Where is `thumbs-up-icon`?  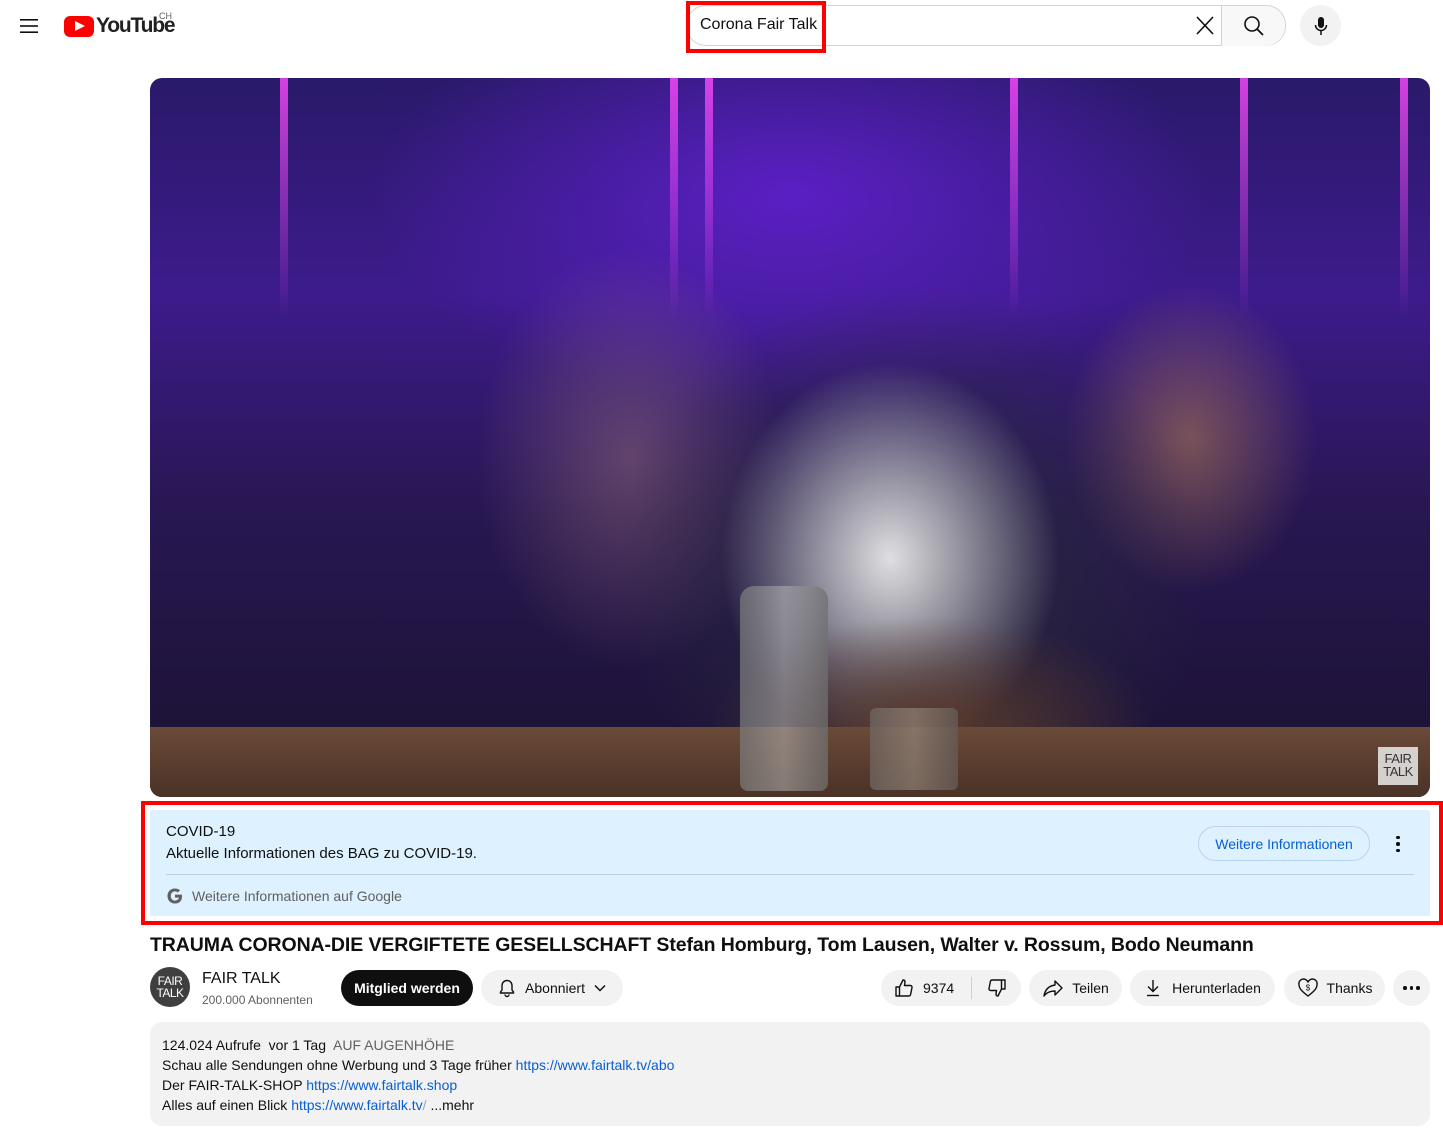 thumbs-up-icon is located at coordinates (904, 988).